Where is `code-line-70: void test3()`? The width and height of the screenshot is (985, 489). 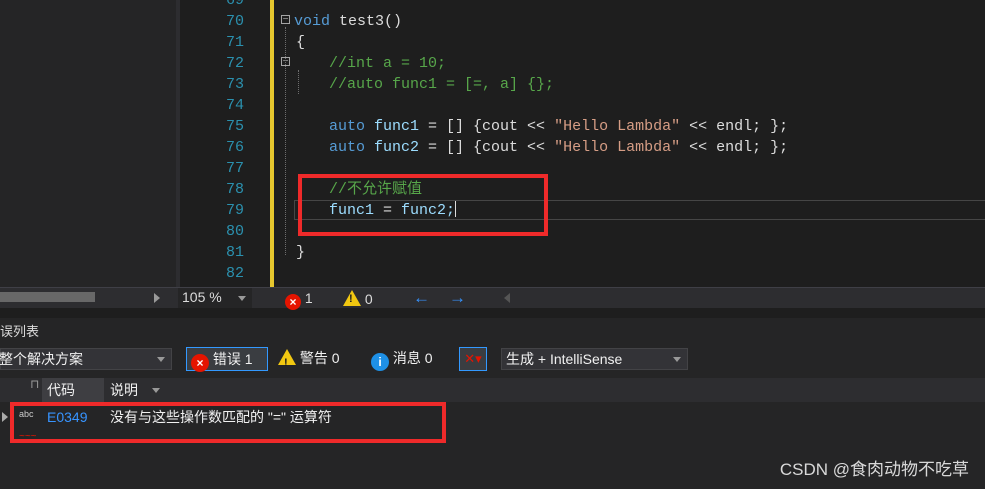 code-line-70: void test3() is located at coordinates (348, 21).